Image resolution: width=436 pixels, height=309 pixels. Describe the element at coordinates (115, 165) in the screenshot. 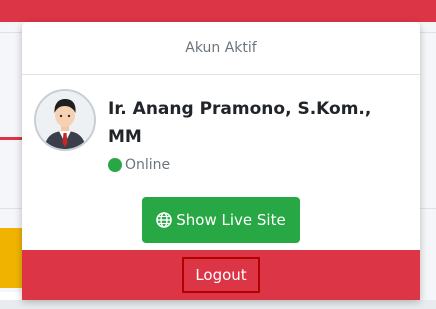

I see `online-status-dot-icon` at that location.